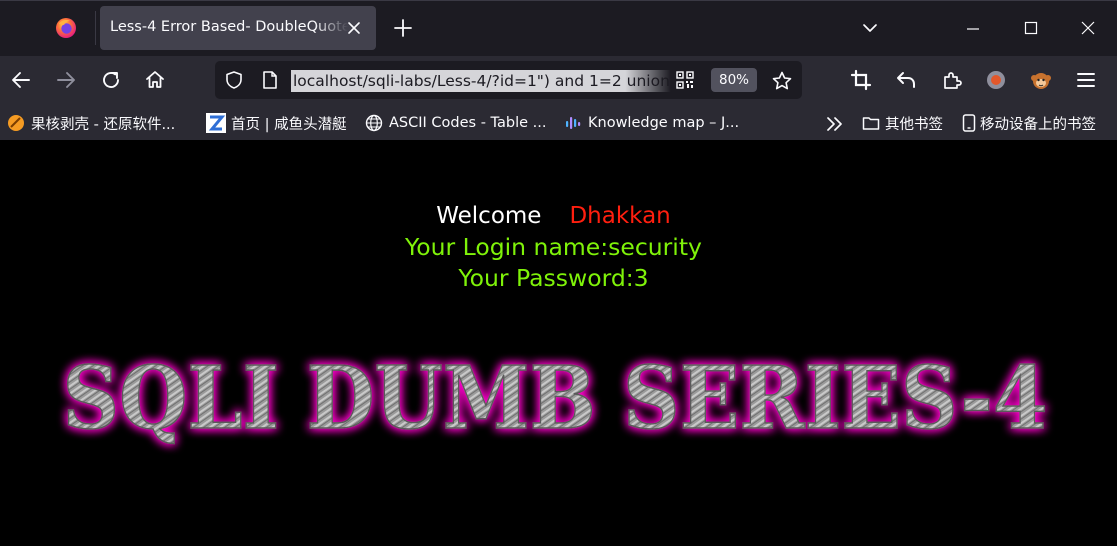 The height and width of the screenshot is (546, 1117). Describe the element at coordinates (66, 80) in the screenshot. I see `arrow-right-icon` at that location.